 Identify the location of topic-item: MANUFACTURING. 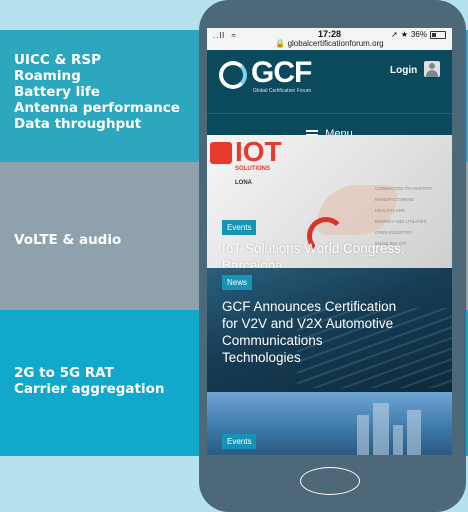
(395, 199).